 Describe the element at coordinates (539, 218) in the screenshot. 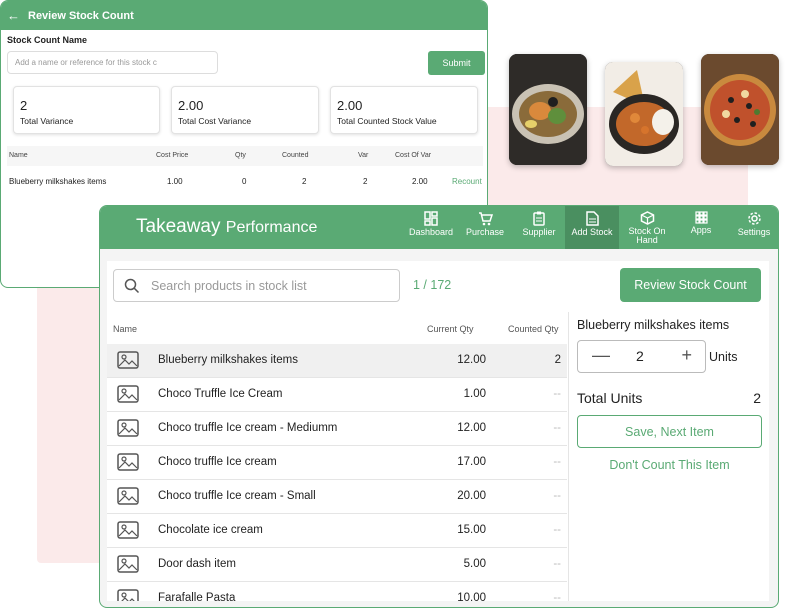

I see `clipboard-icon` at that location.